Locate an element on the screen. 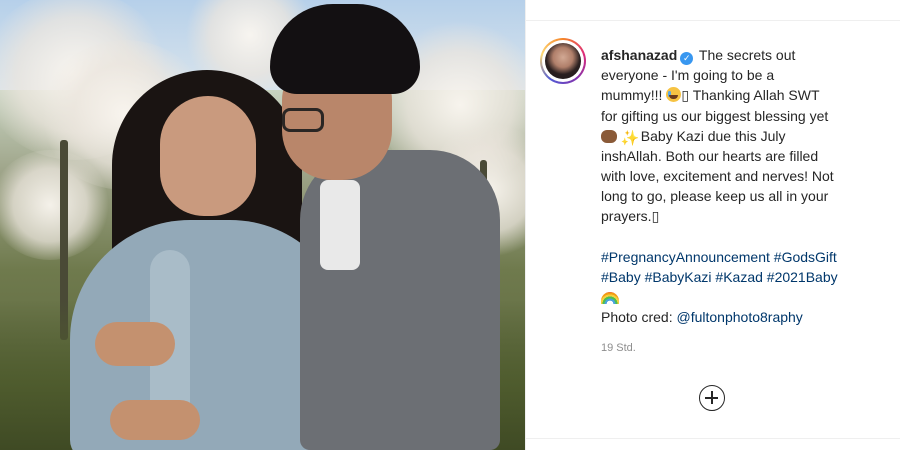  caption-text: The secrets out is located at coordinates (747, 55).